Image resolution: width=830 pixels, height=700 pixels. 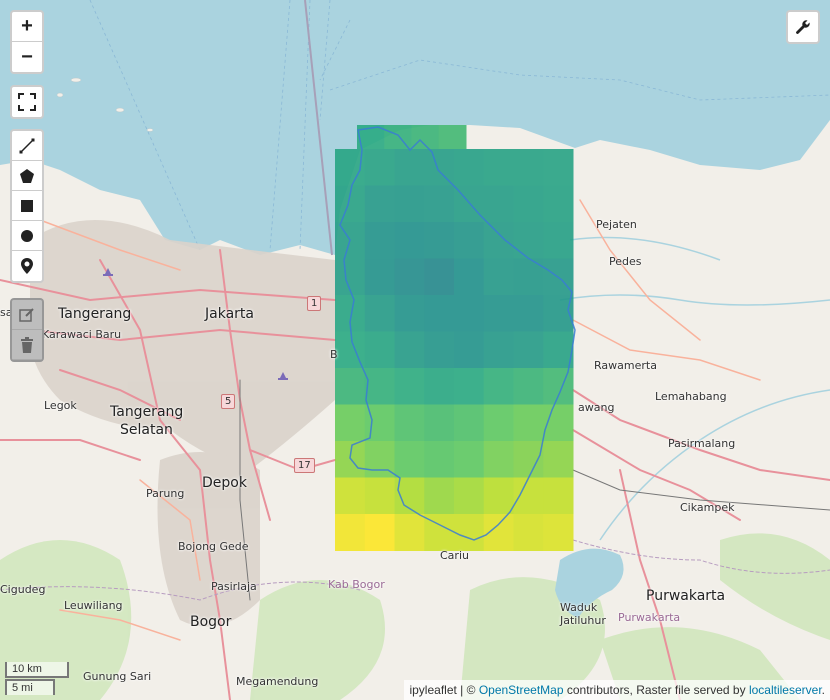 I want to click on zoom-control: + −, so click(x=27, y=42).